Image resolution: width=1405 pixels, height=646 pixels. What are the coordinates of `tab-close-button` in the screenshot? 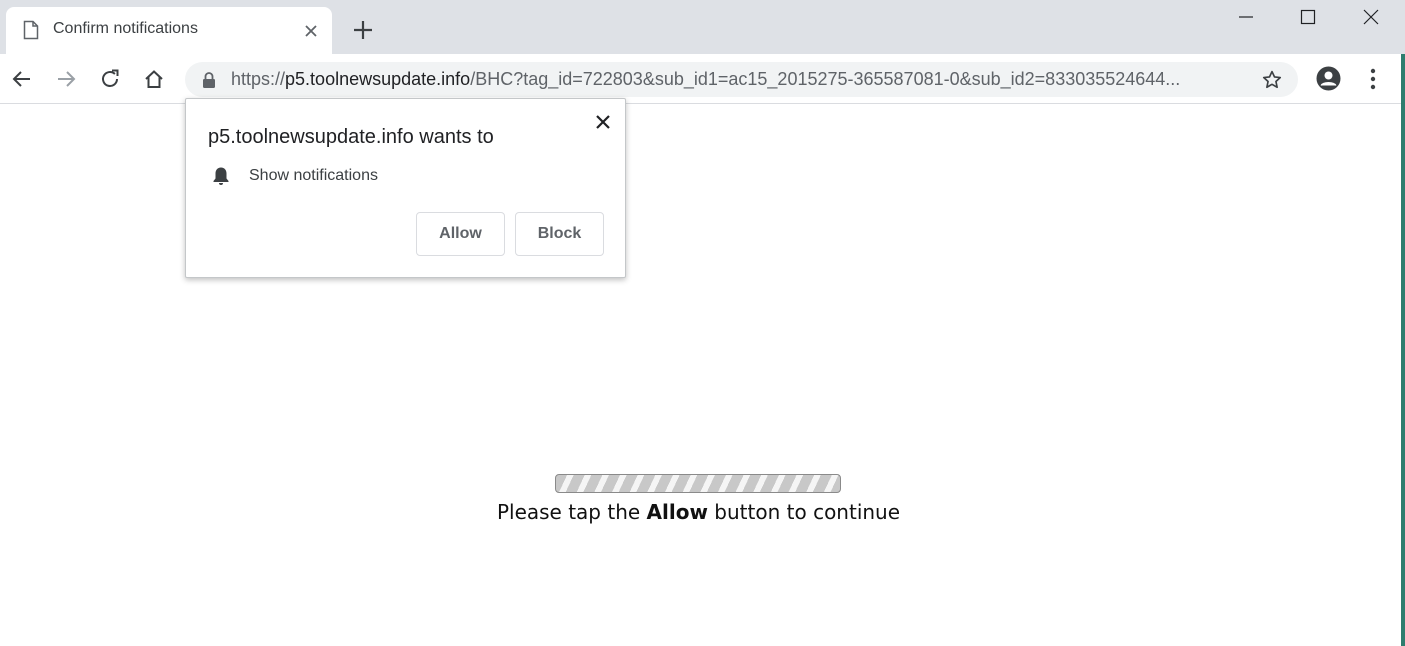 It's located at (311, 31).